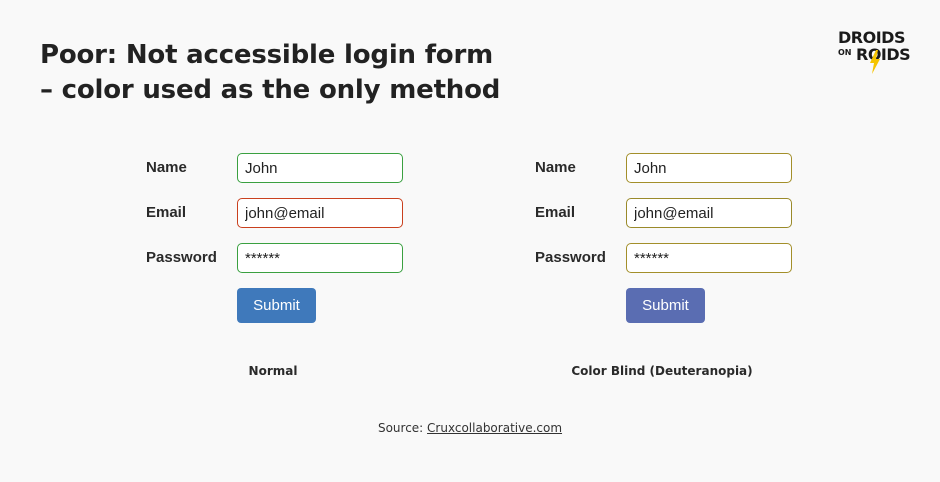 This screenshot has height=482, width=940. Describe the element at coordinates (875, 62) in the screenshot. I see `lightning-bolt-icon` at that location.